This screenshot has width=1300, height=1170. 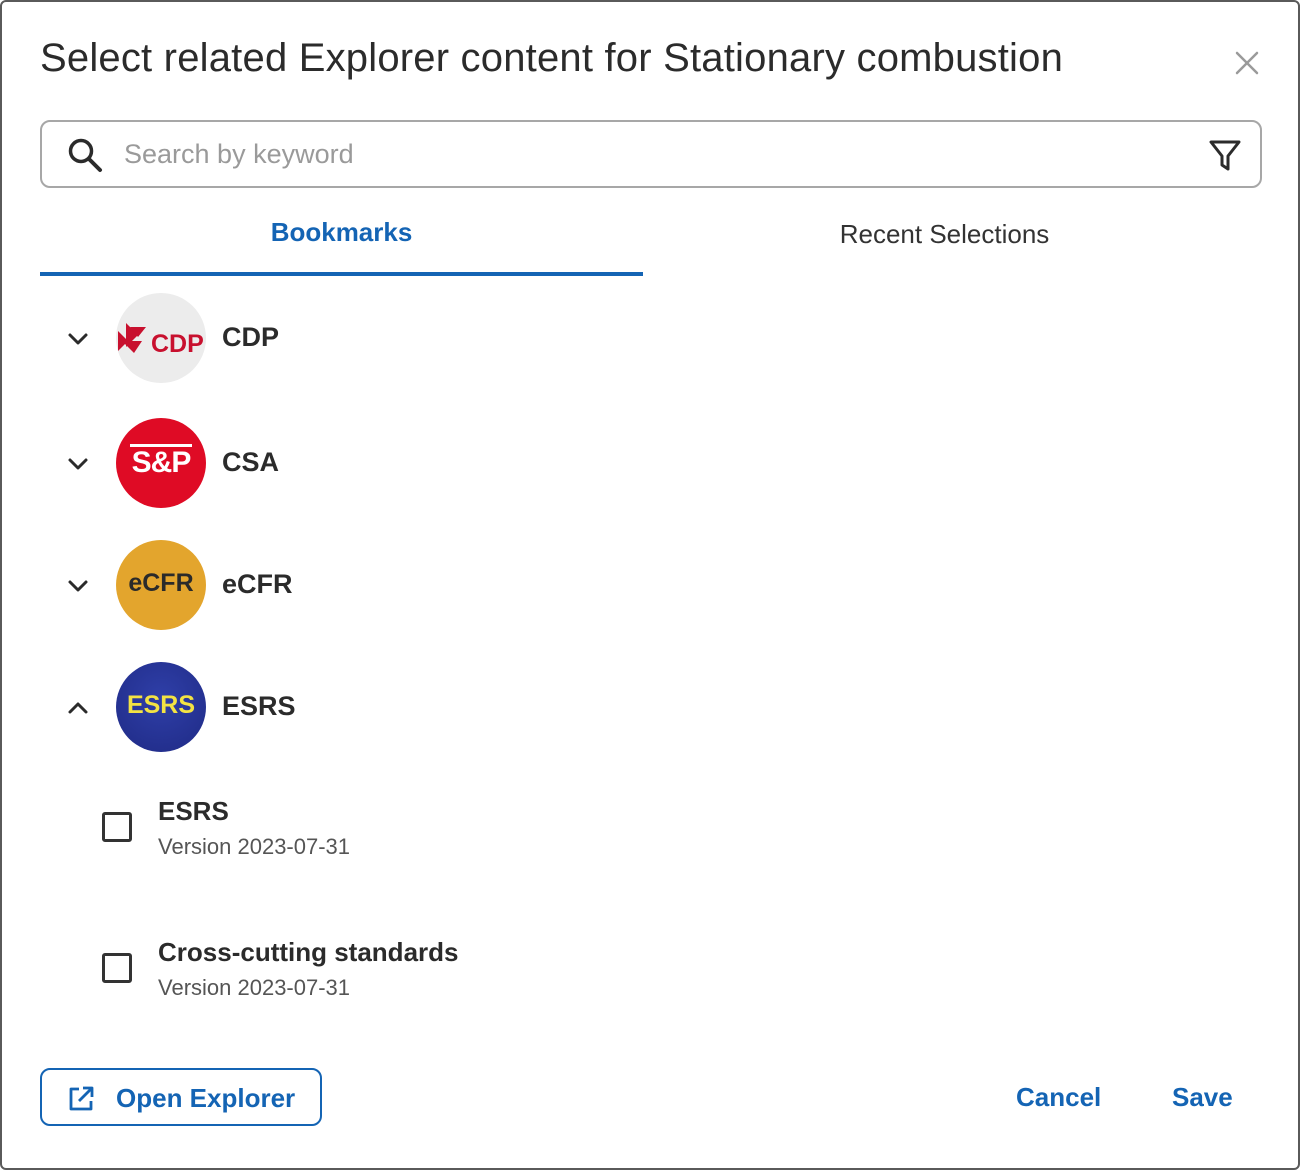 I want to click on svg-text: CDP, so click(x=177, y=344).